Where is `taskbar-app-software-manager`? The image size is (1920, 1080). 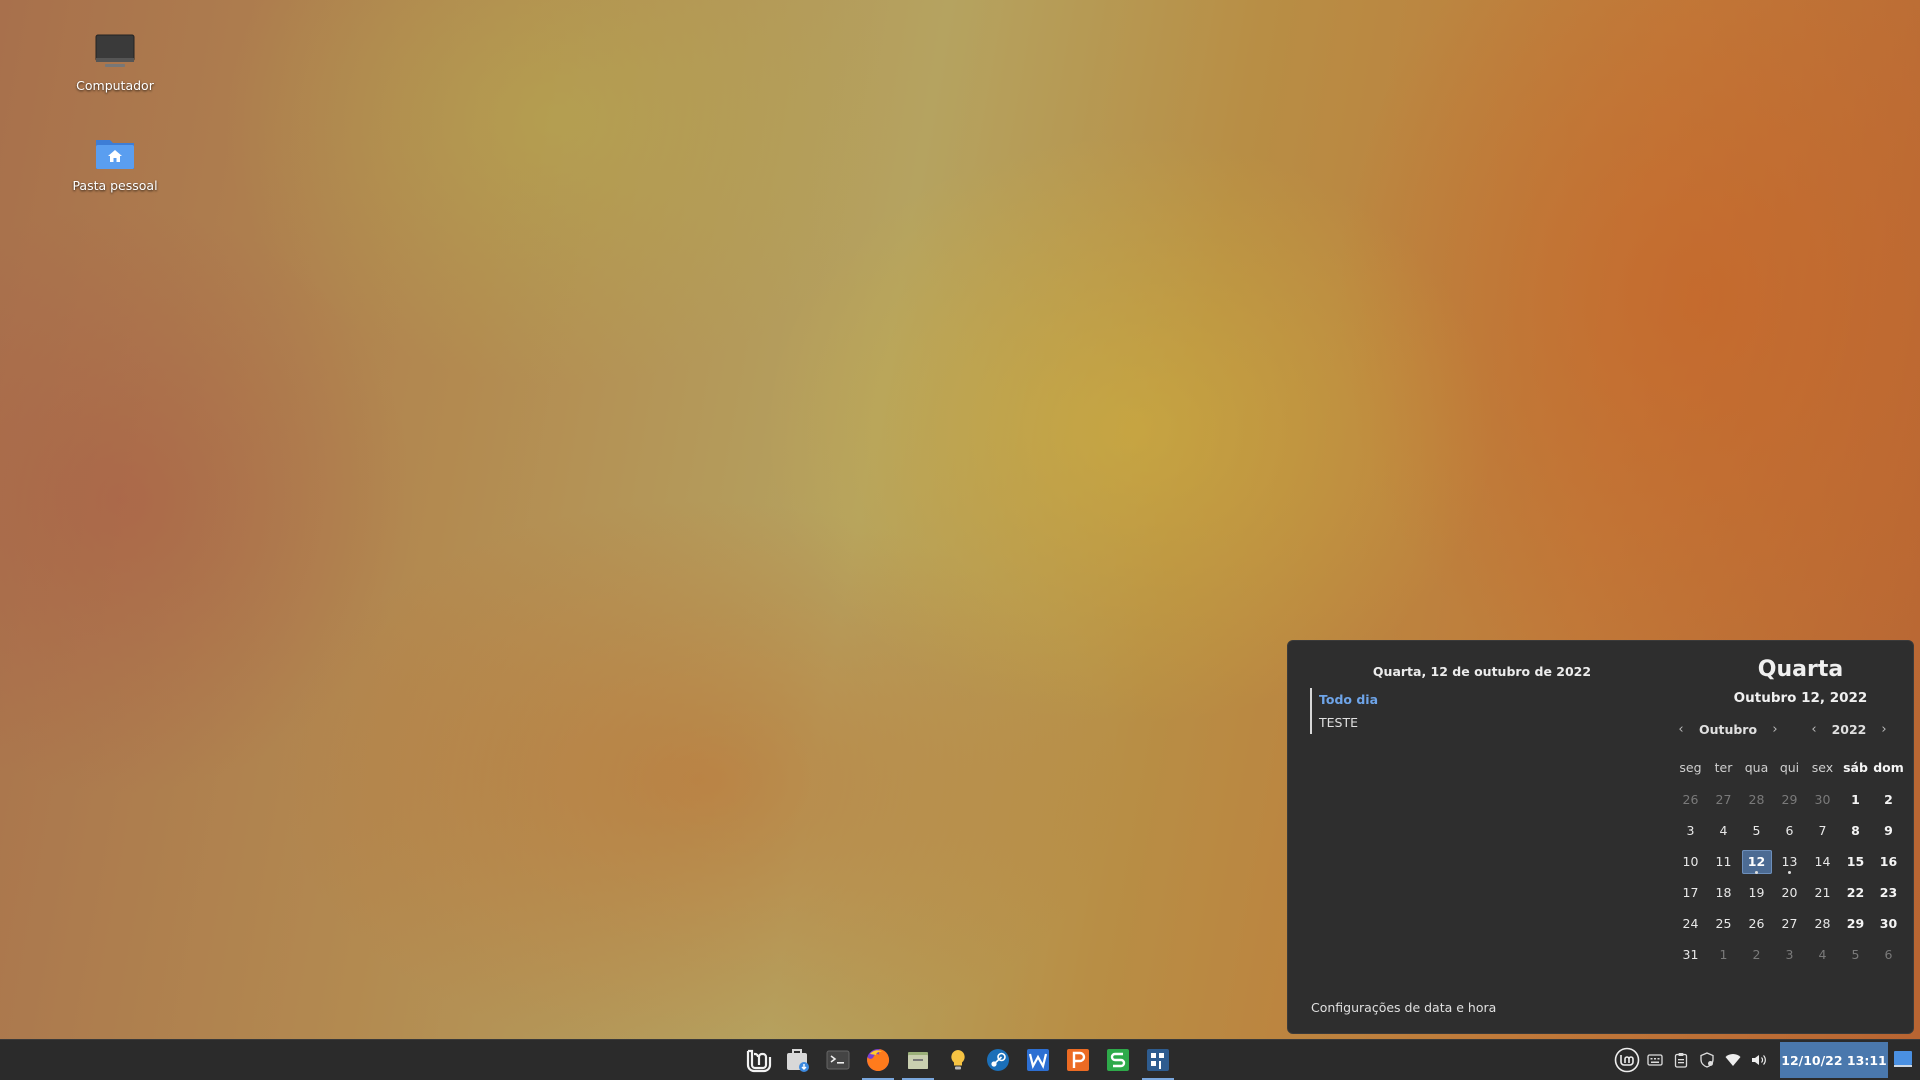 taskbar-app-software-manager is located at coordinates (798, 1060).